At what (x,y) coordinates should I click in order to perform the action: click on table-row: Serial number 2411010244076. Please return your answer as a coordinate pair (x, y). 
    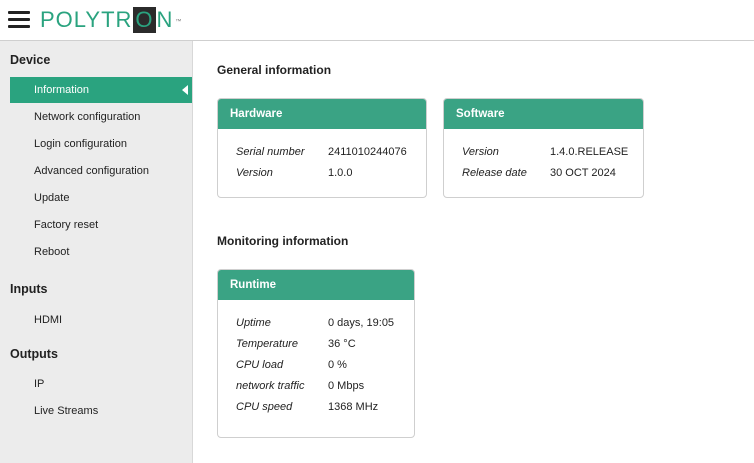
    Looking at the image, I should click on (321, 151).